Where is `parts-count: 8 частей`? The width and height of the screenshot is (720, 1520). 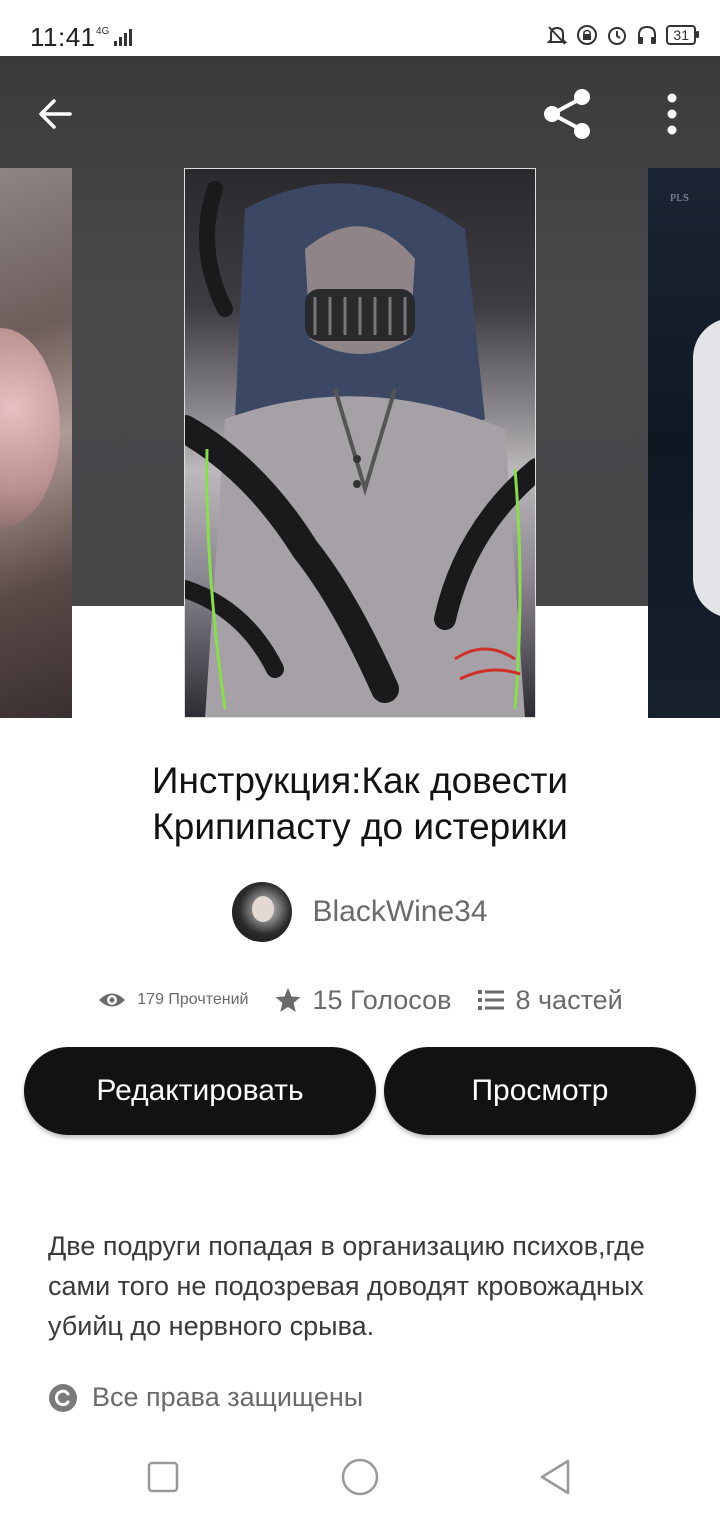
parts-count: 8 частей is located at coordinates (569, 999).